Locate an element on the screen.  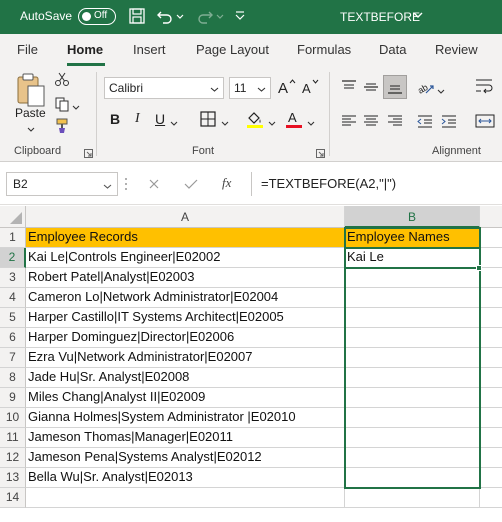
cell-c10 is located at coordinates (491, 418).